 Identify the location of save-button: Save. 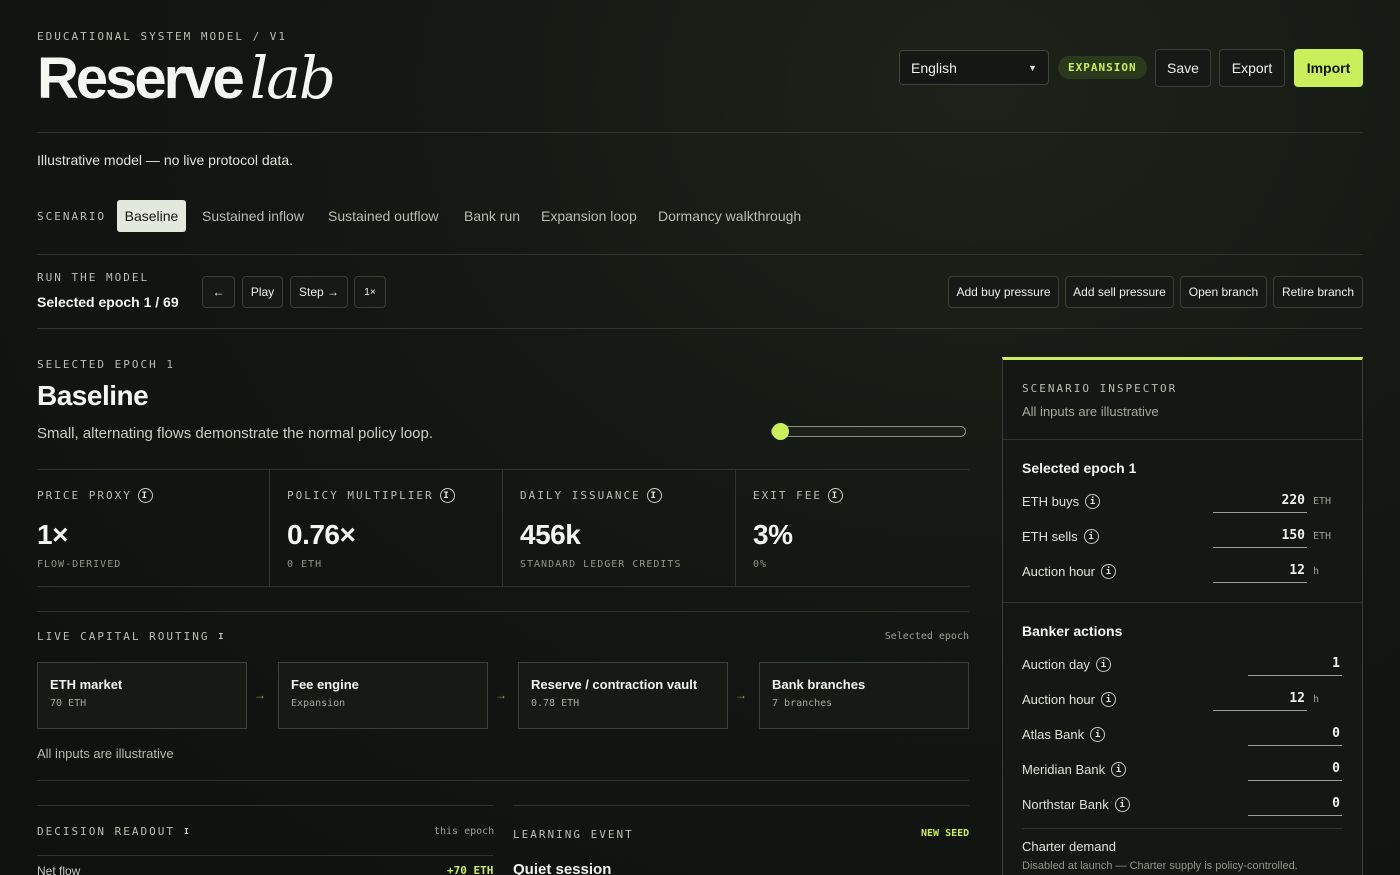
(1183, 68).